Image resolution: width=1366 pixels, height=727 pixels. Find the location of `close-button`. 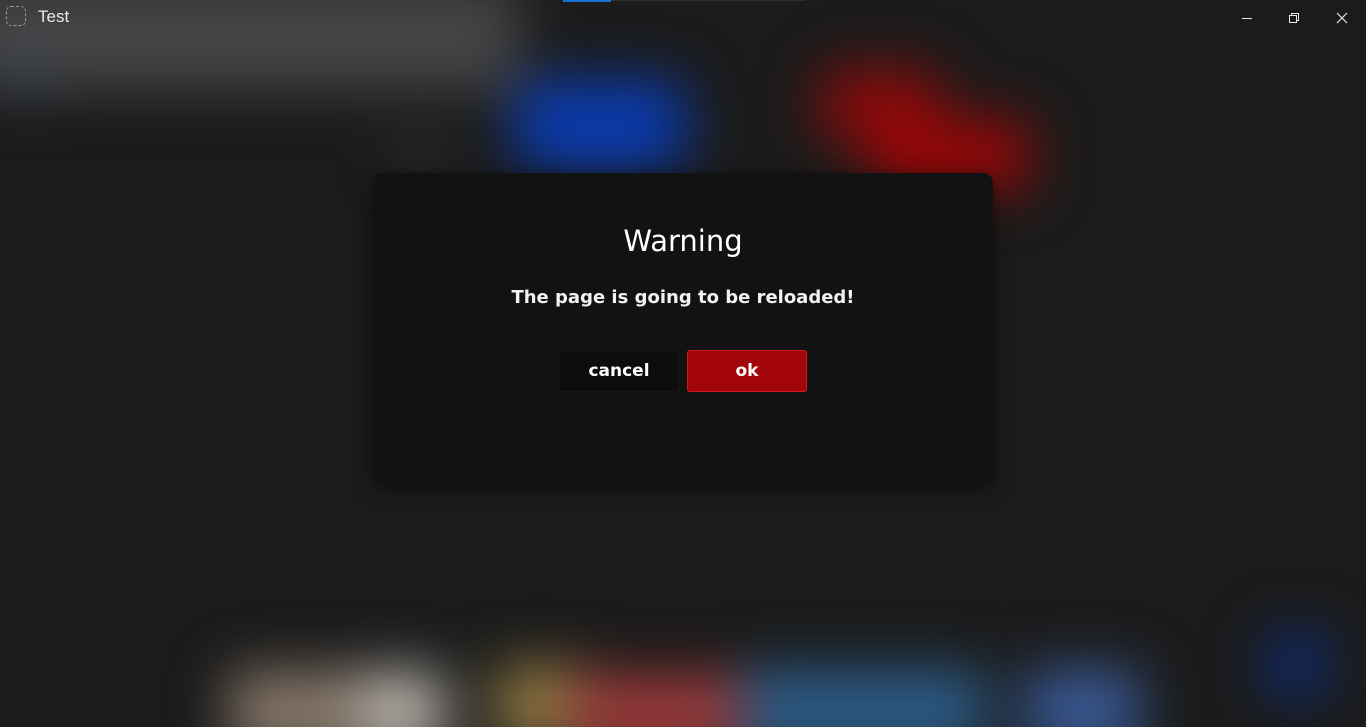

close-button is located at coordinates (1342, 18).